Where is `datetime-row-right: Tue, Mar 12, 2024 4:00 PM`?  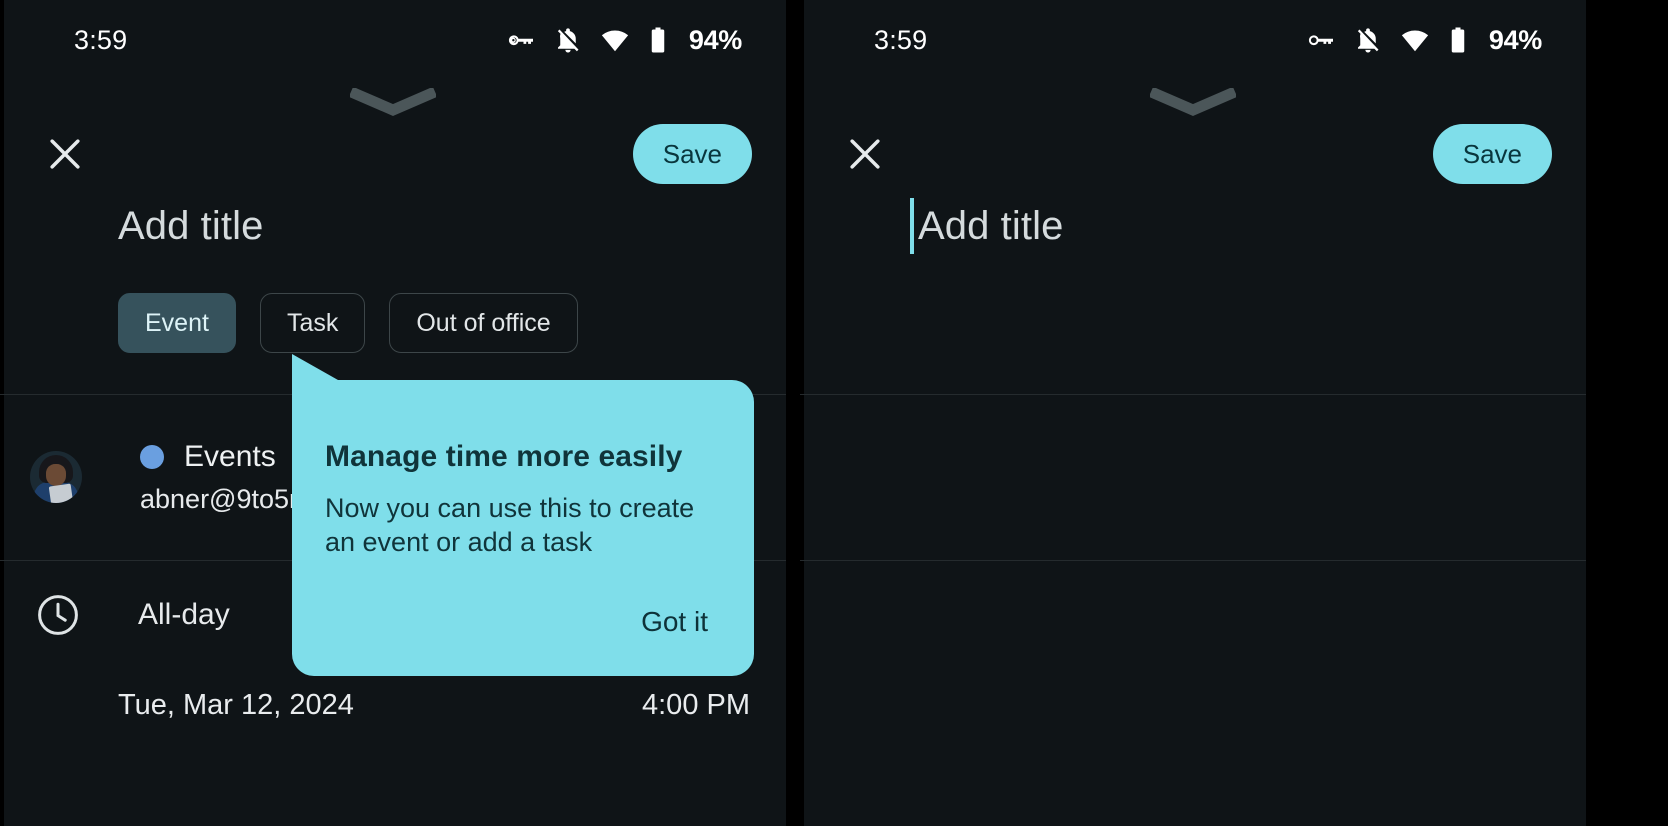
datetime-row-right: Tue, Mar 12, 2024 4:00 PM is located at coordinates (1193, 705).